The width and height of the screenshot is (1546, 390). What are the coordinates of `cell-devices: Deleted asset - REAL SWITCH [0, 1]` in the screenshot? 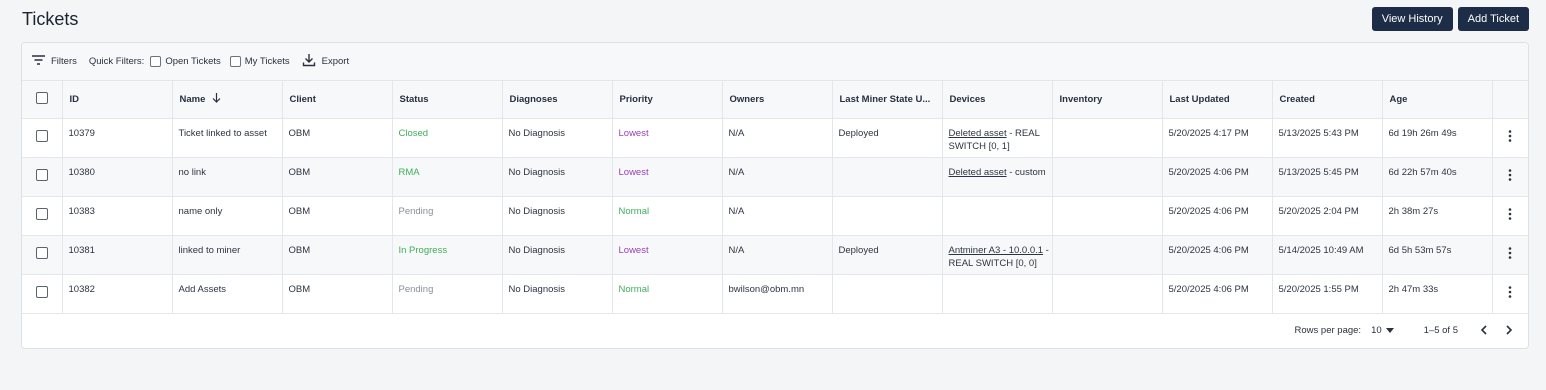 It's located at (997, 138).